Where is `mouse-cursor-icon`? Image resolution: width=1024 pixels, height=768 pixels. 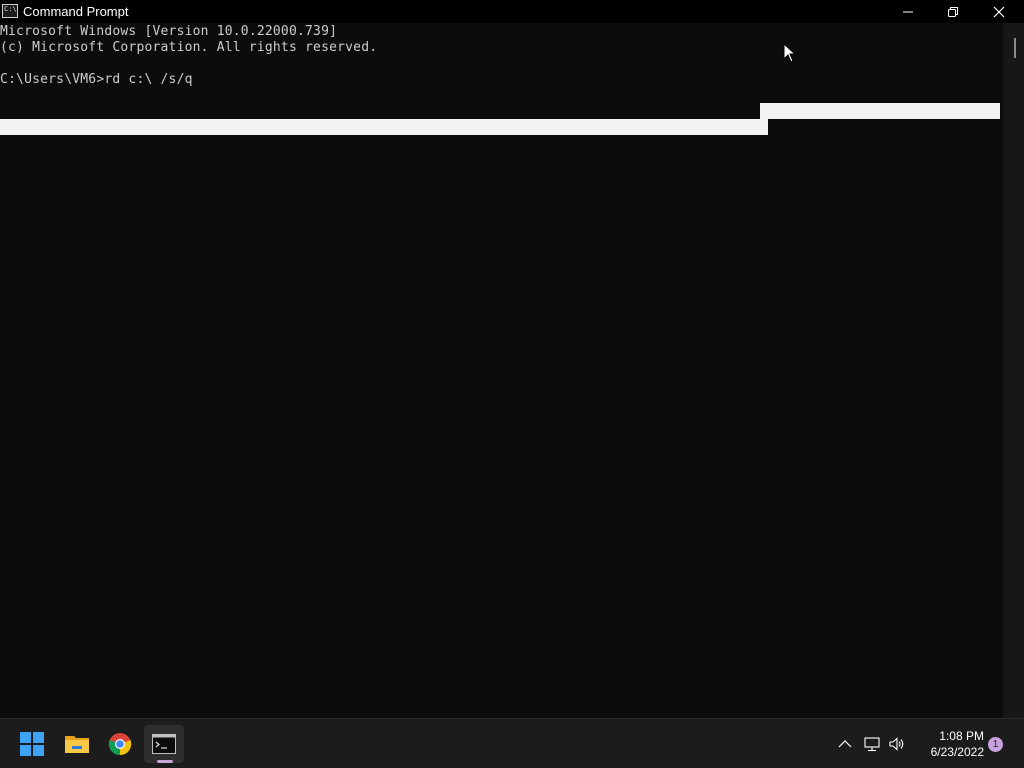 mouse-cursor-icon is located at coordinates (790, 53).